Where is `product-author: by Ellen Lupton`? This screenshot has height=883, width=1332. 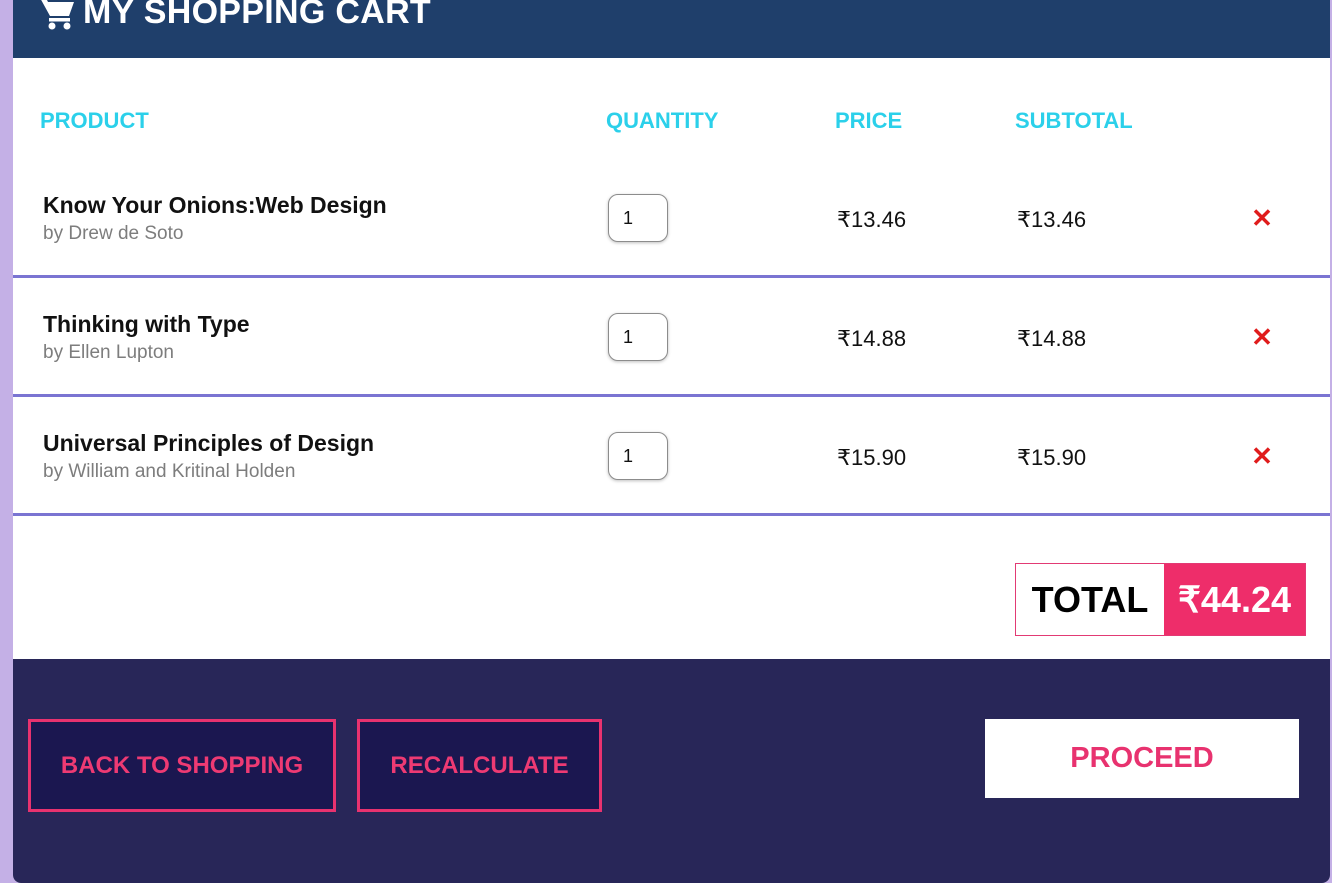 product-author: by Ellen Lupton is located at coordinates (108, 352).